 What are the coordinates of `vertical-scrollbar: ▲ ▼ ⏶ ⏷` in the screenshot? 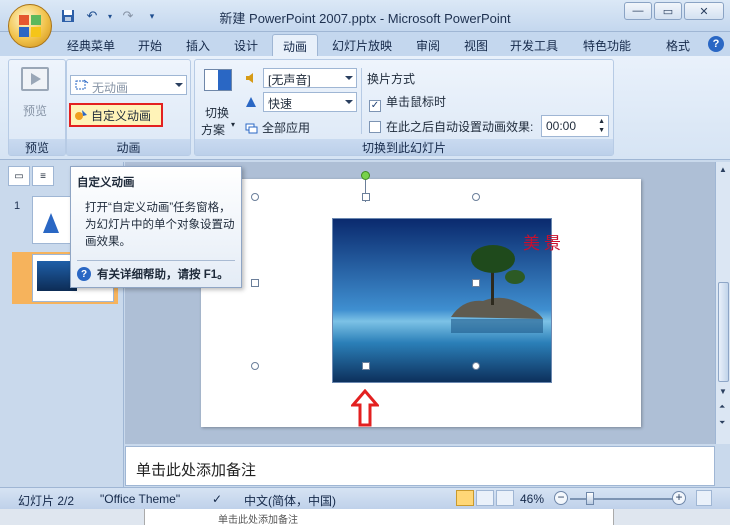 It's located at (722, 303).